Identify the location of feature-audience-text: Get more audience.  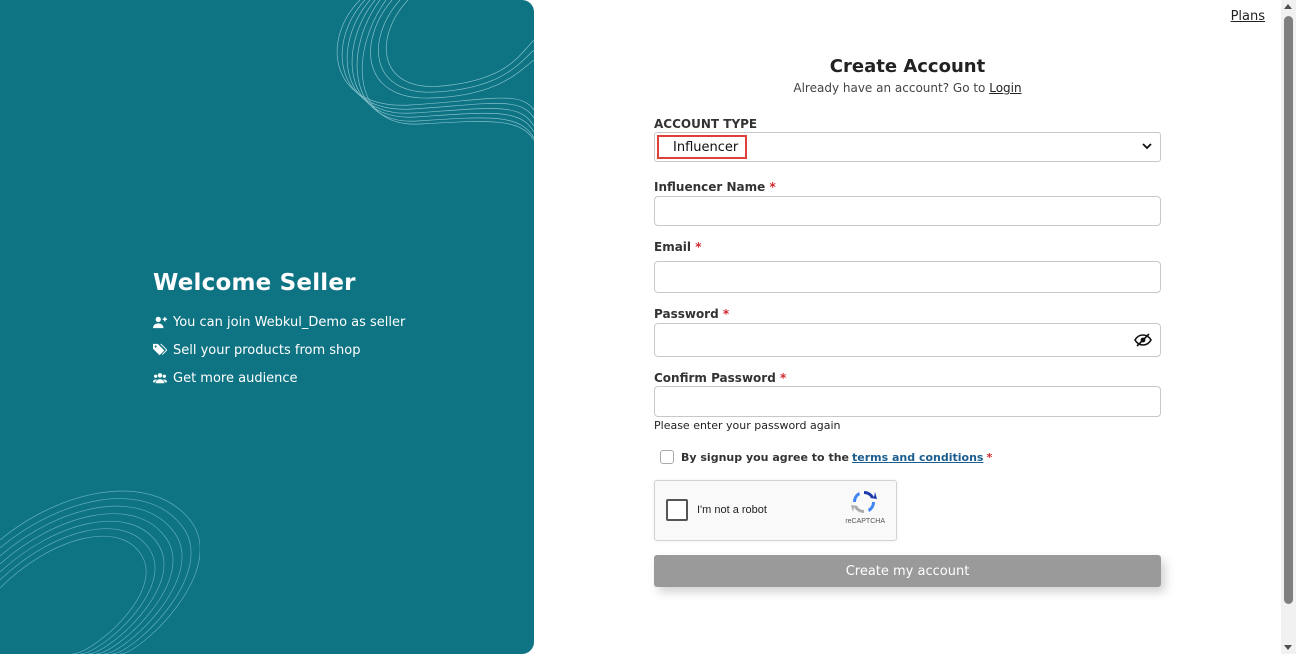
(235, 378).